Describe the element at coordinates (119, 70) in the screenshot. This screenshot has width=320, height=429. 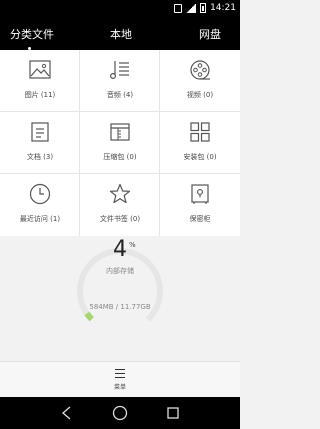
I see `music-icon` at that location.